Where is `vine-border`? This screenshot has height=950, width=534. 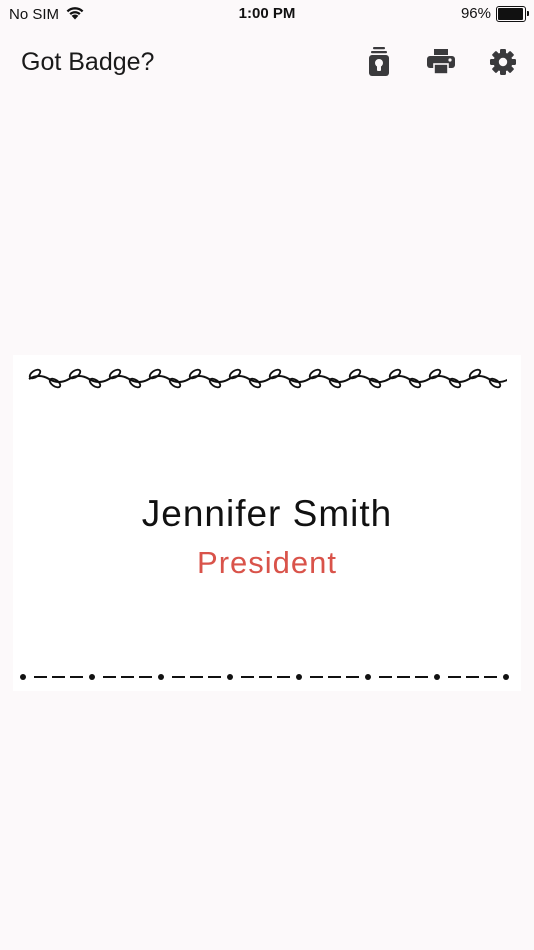
vine-border is located at coordinates (267, 378).